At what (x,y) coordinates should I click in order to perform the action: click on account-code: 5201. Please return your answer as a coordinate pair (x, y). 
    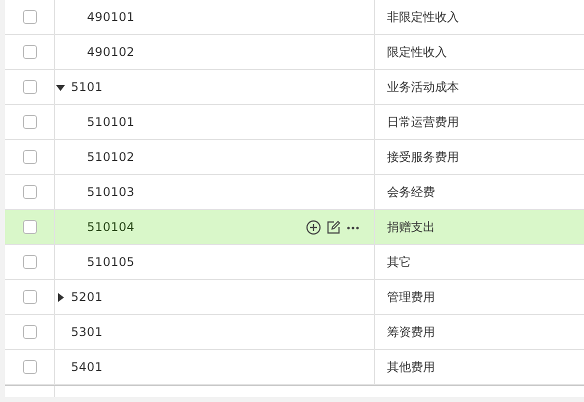
    Looking at the image, I should click on (87, 297).